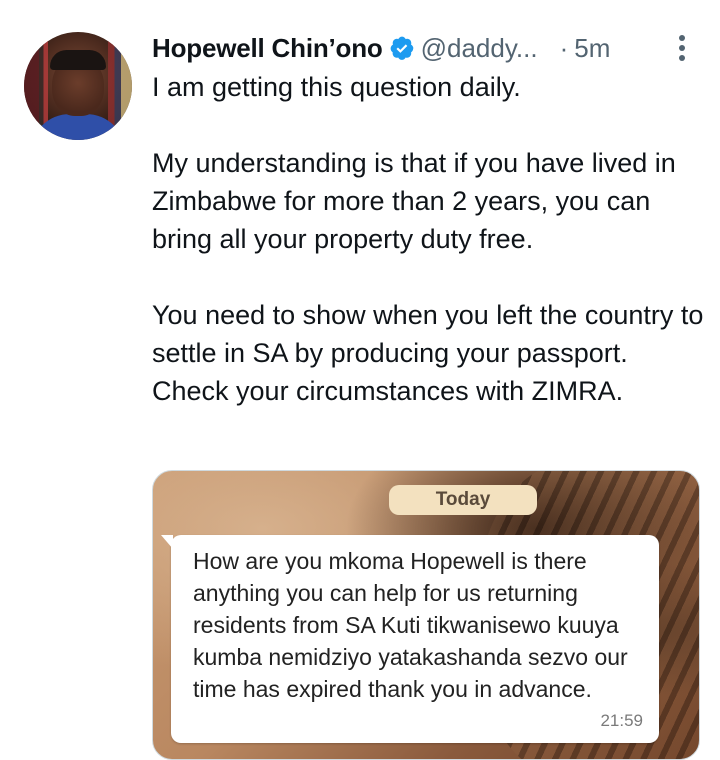 This screenshot has height=760, width=720. Describe the element at coordinates (267, 48) in the screenshot. I see `author-name: Hopewell Chin’ono` at that location.